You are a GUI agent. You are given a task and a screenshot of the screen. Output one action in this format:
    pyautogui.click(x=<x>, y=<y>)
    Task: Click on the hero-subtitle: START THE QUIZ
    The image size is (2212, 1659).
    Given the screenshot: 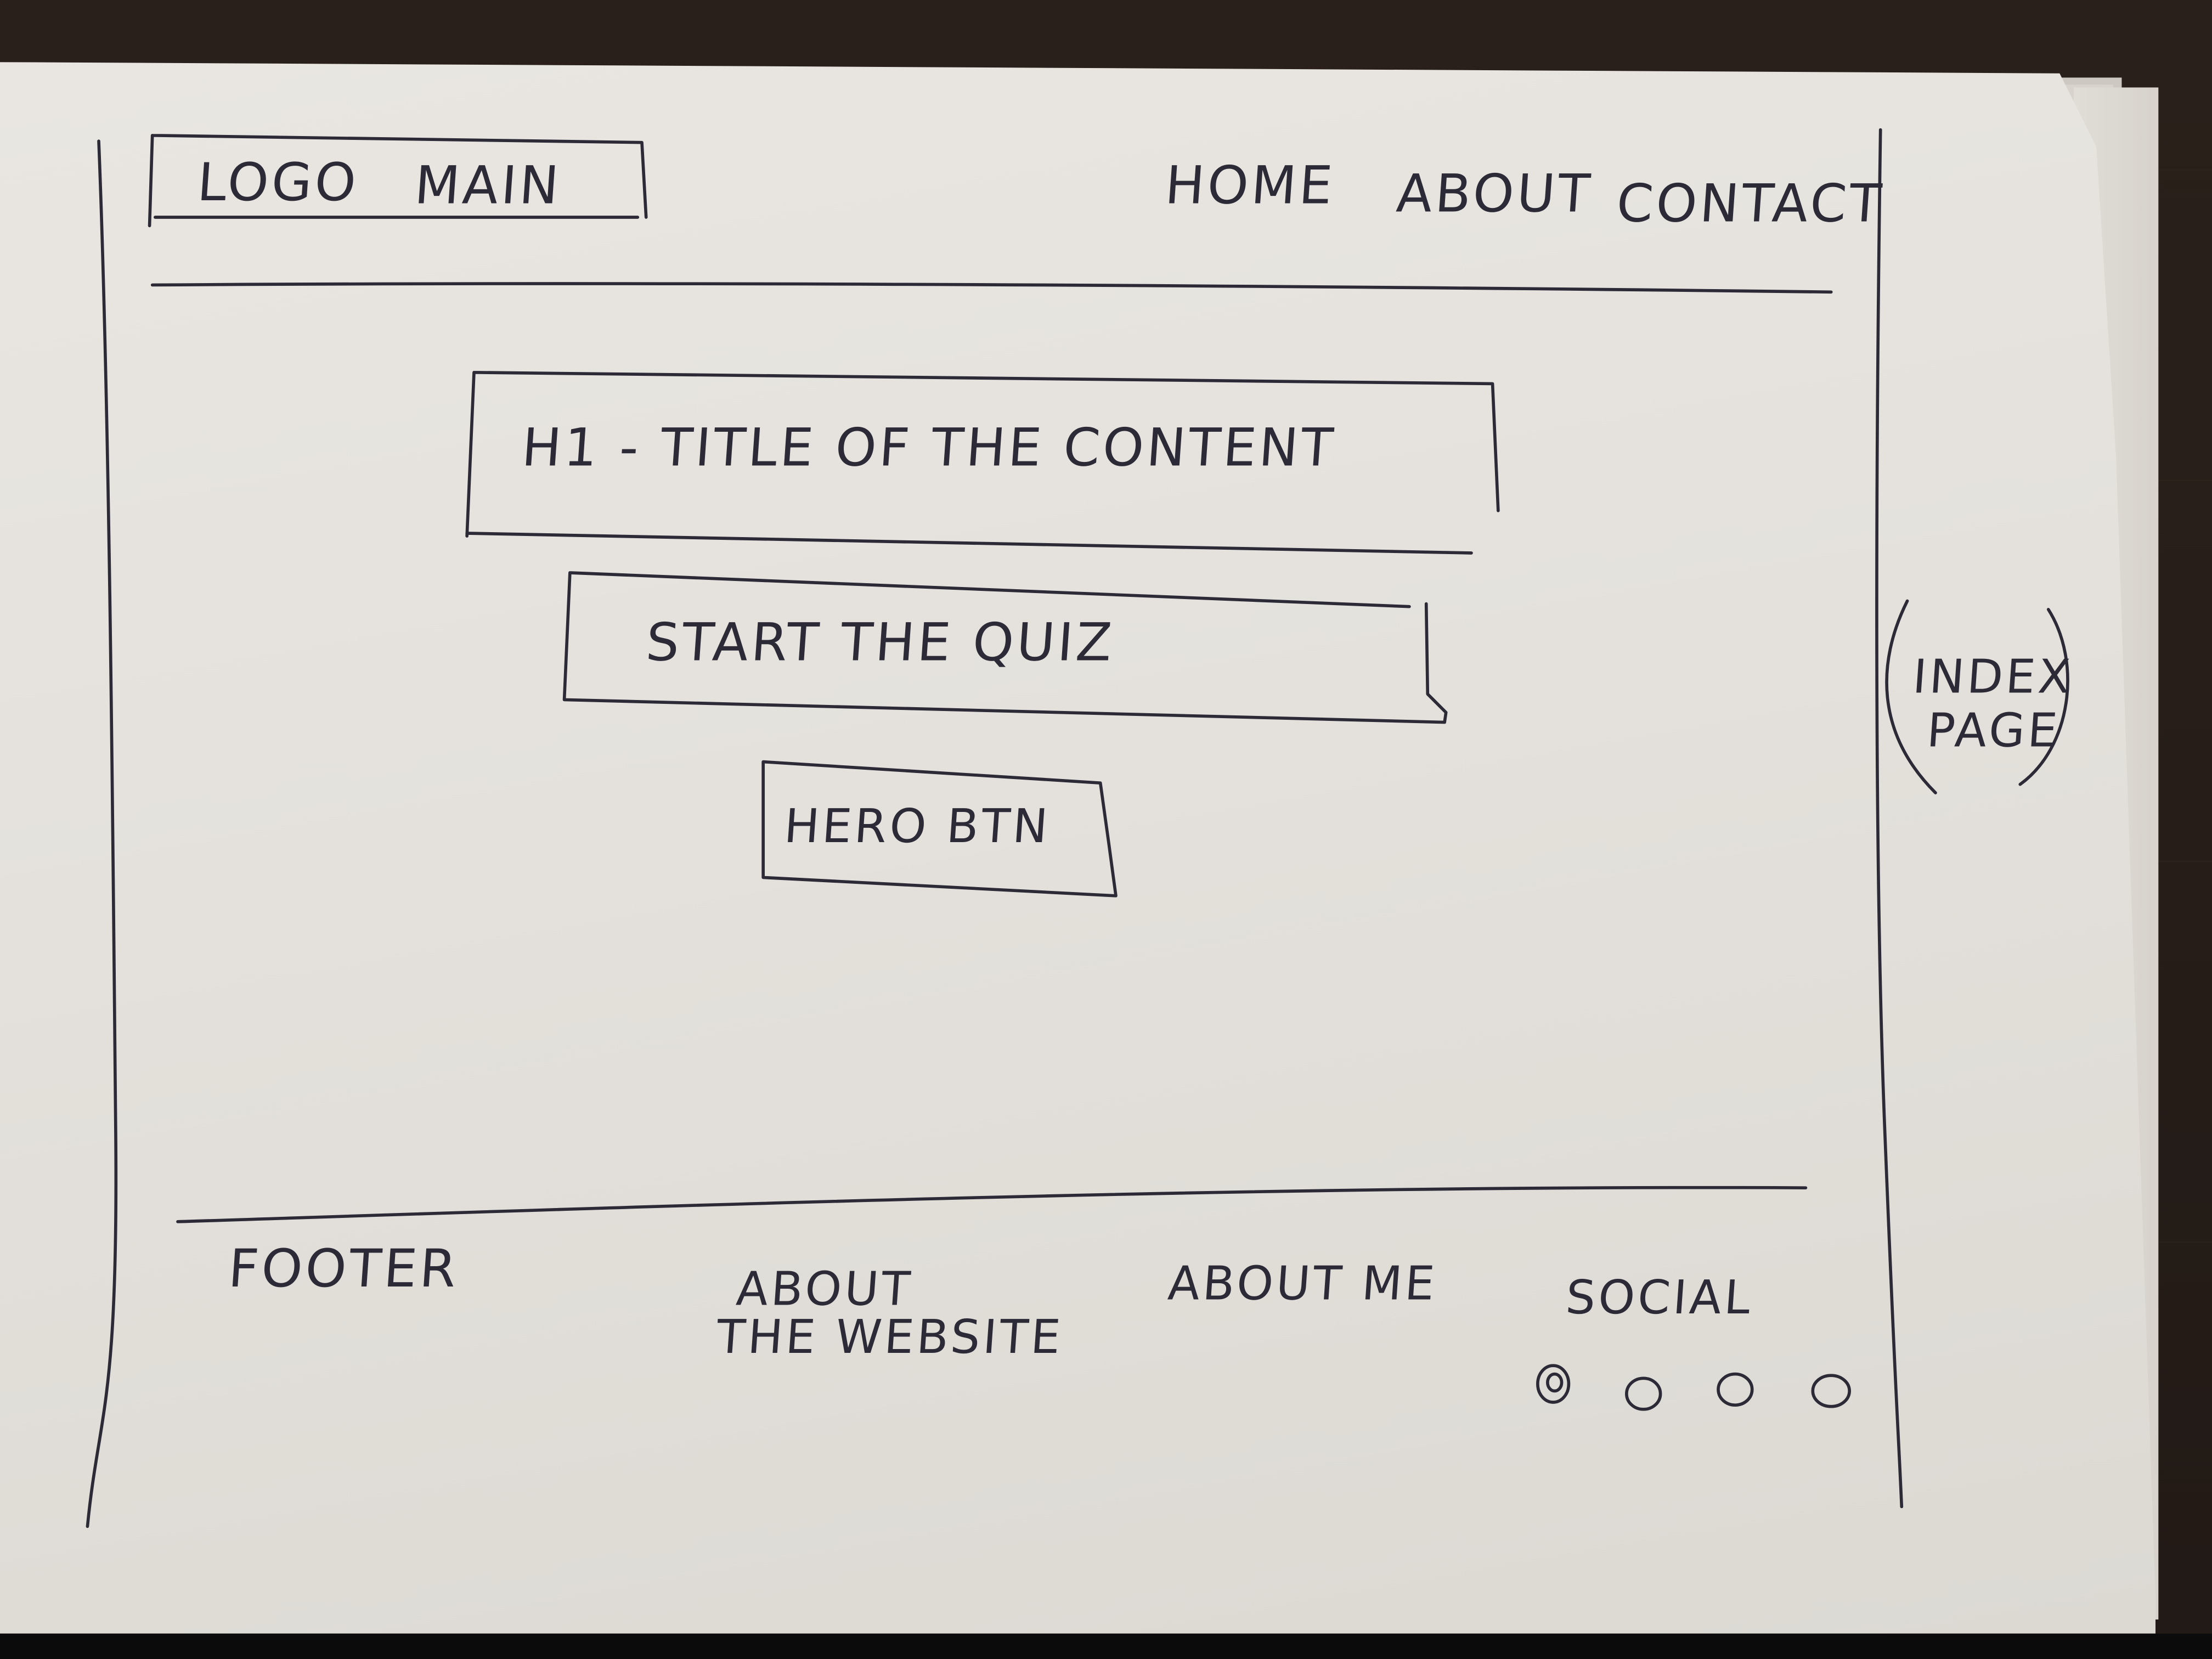 What is the action you would take?
    pyautogui.click(x=880, y=642)
    